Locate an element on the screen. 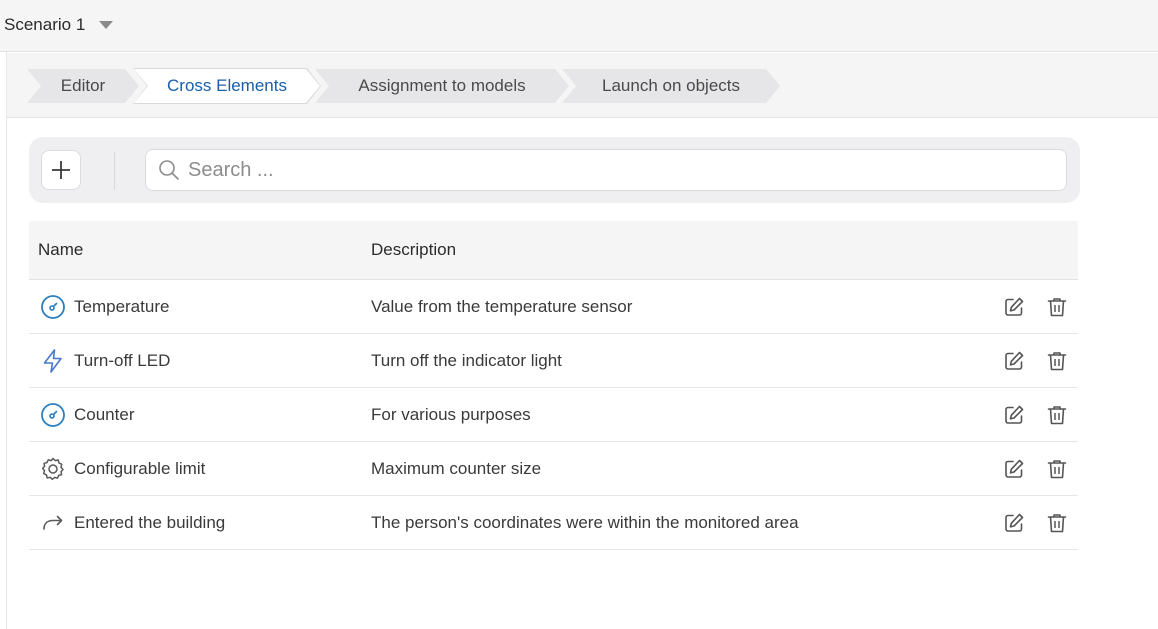 Image resolution: width=1158 pixels, height=629 pixels. column-header-description: Description is located at coordinates (413, 250).